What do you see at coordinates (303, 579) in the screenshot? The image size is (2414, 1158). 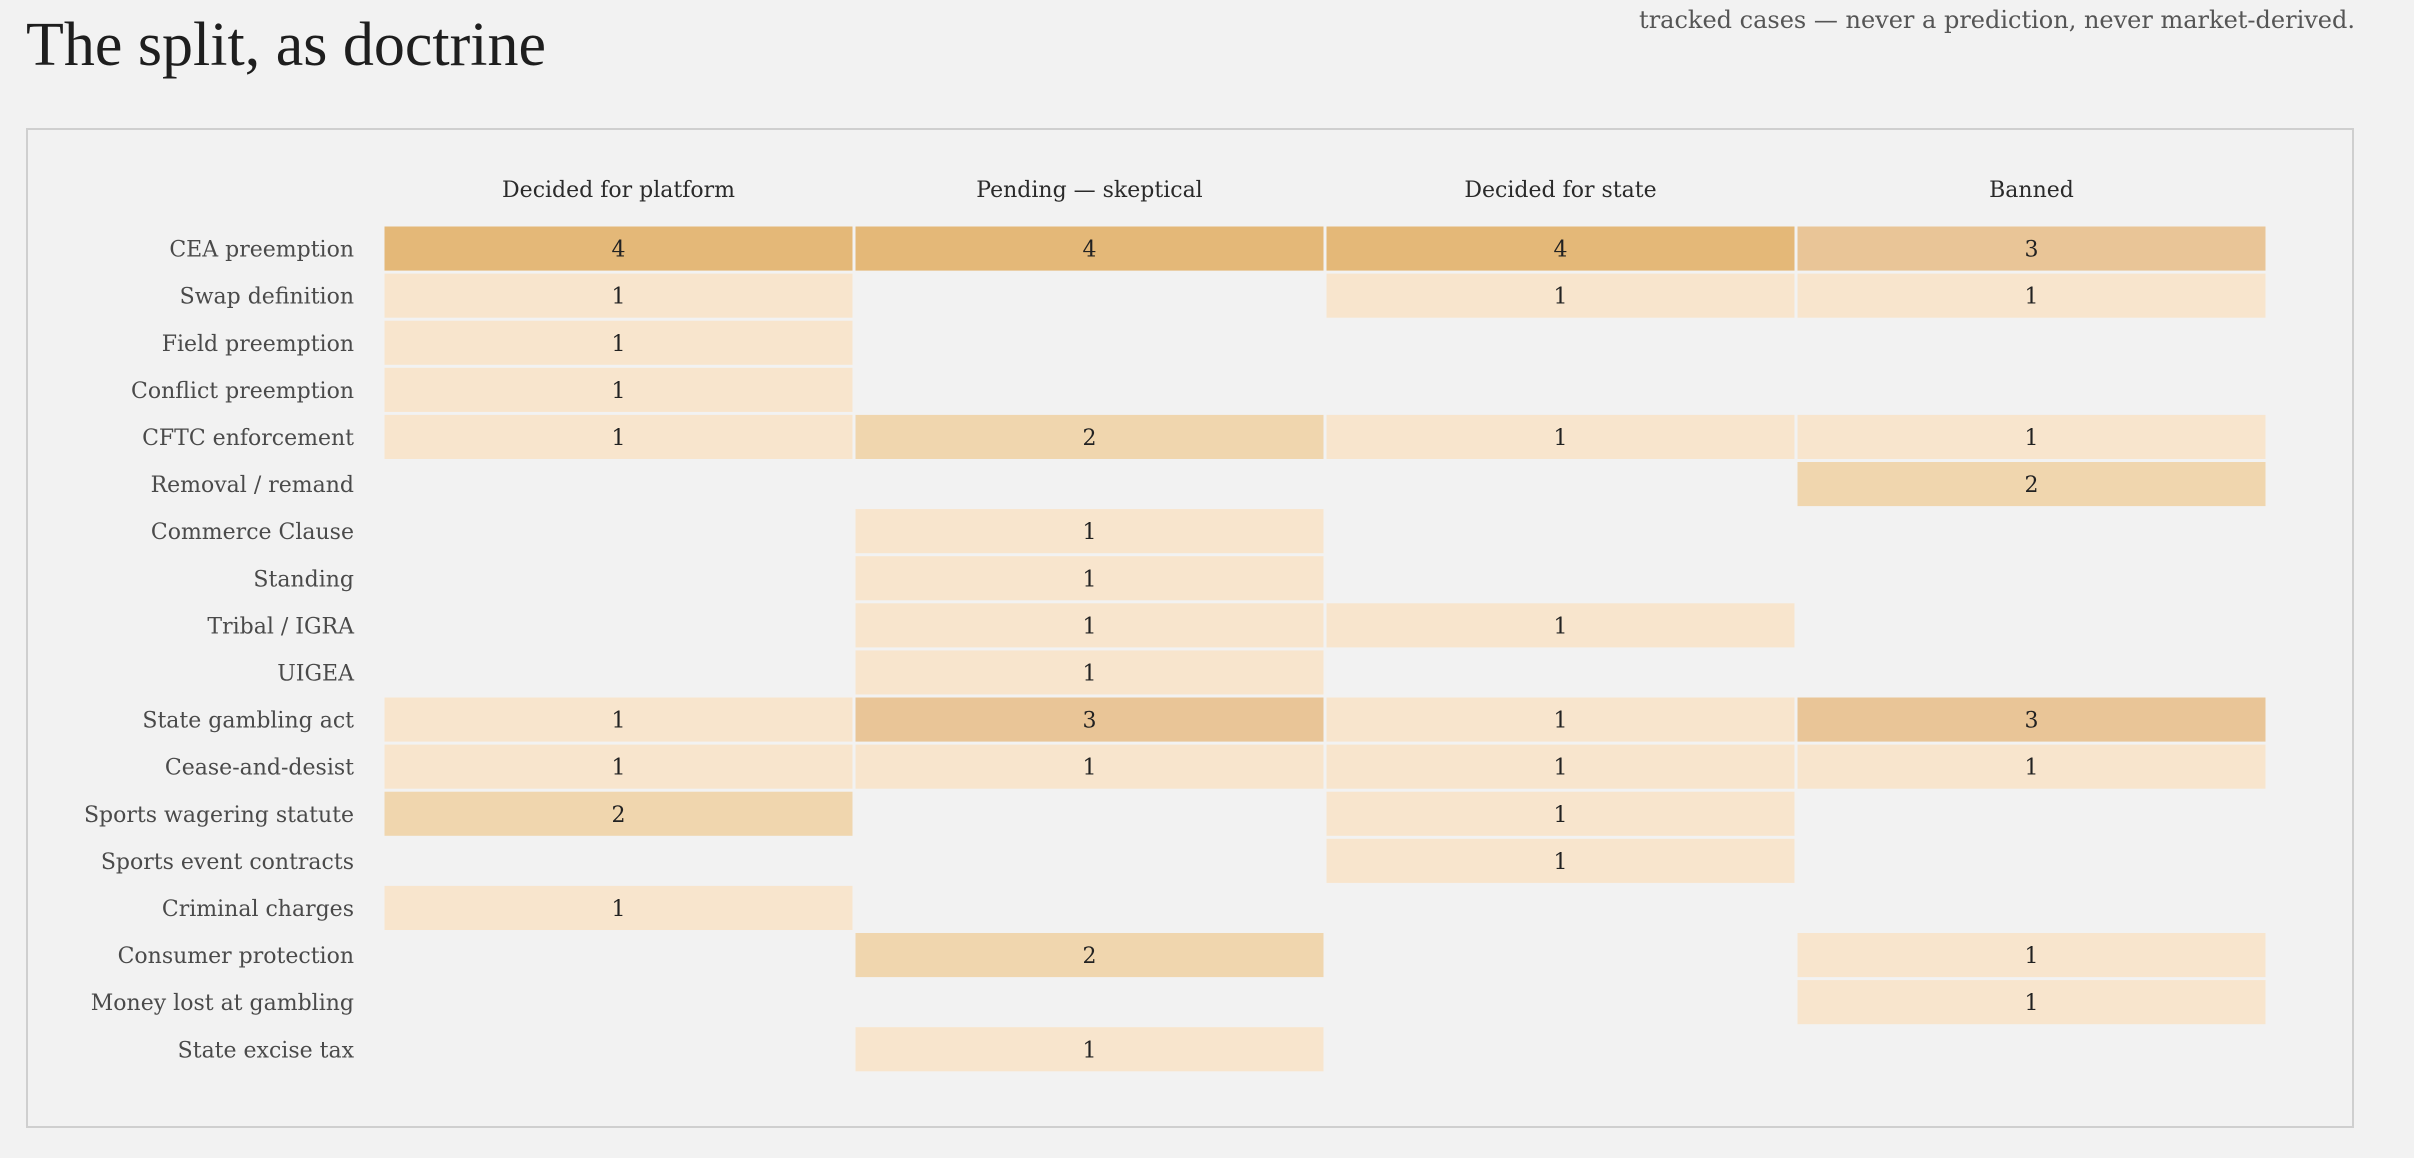 I see `row-label-standing: Standing` at bounding box center [303, 579].